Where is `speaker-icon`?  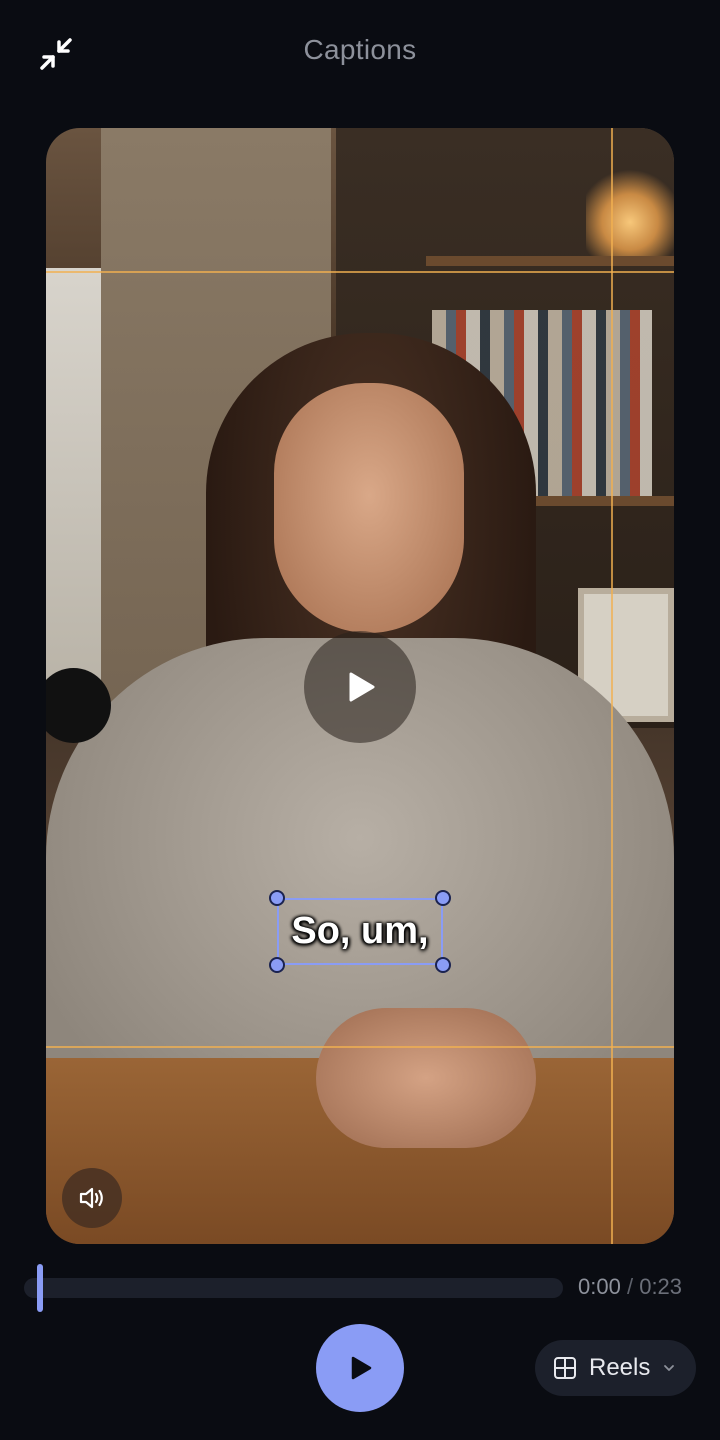
speaker-icon is located at coordinates (91, 1198).